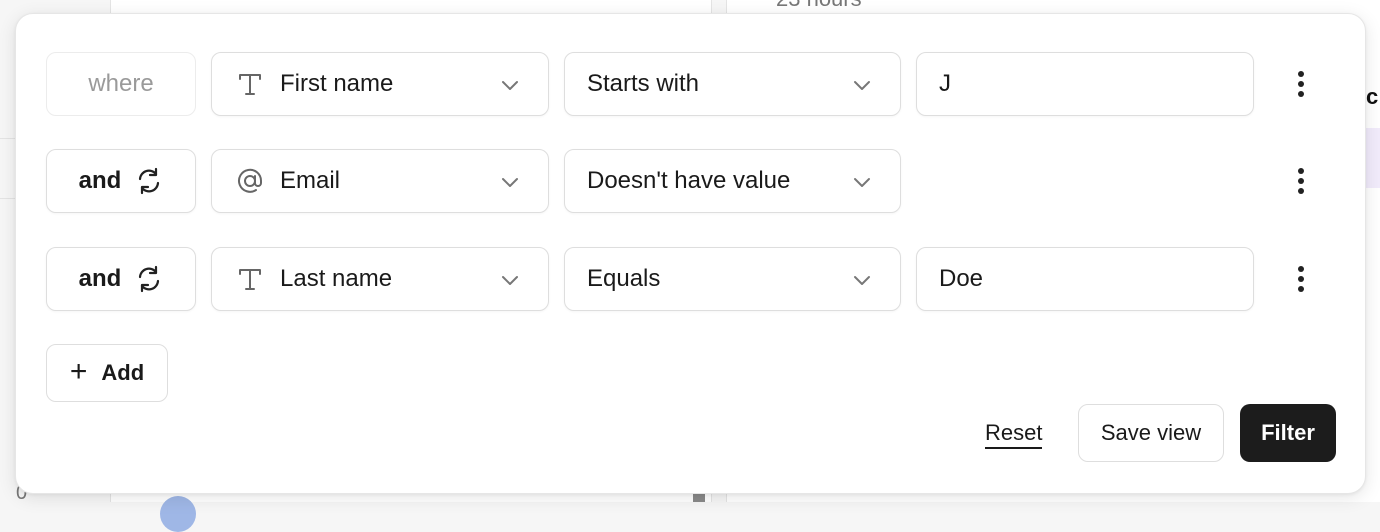  What do you see at coordinates (336, 278) in the screenshot?
I see `field-select-value: Last name` at bounding box center [336, 278].